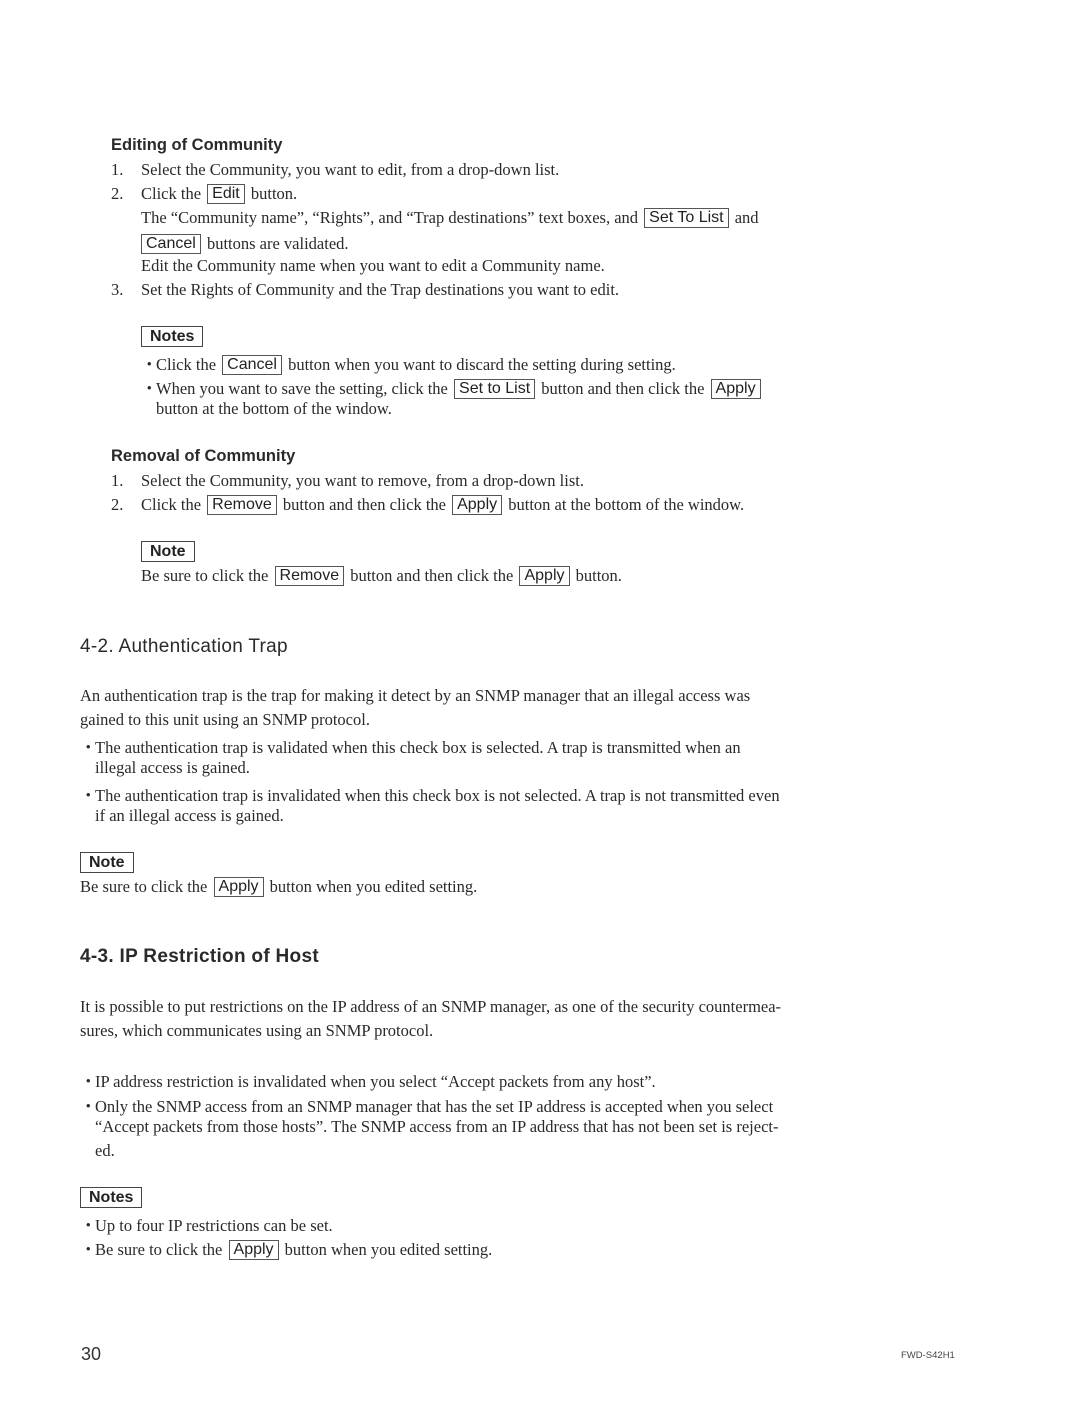 This screenshot has height=1406, width=1080. What do you see at coordinates (274, 193) in the screenshot?
I see `step-text: button.` at bounding box center [274, 193].